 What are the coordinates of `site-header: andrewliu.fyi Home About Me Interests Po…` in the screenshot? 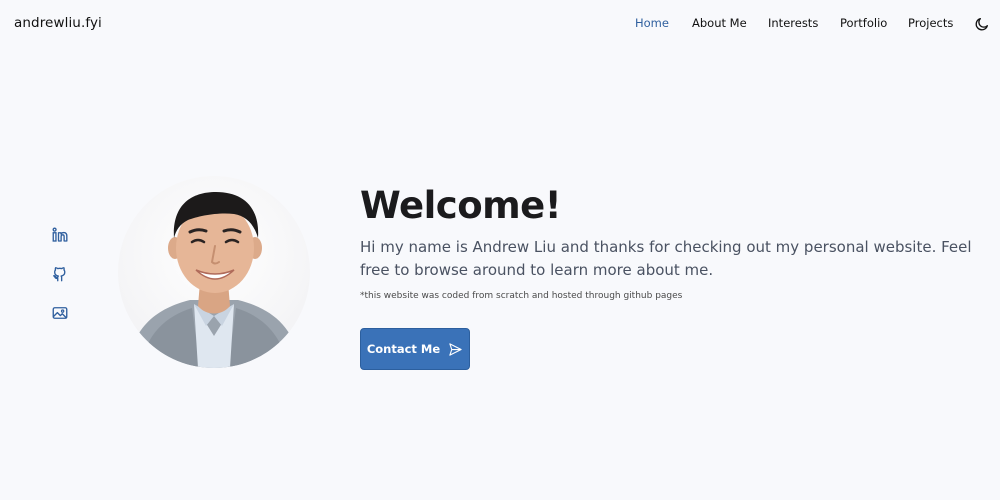 It's located at (500, 24).